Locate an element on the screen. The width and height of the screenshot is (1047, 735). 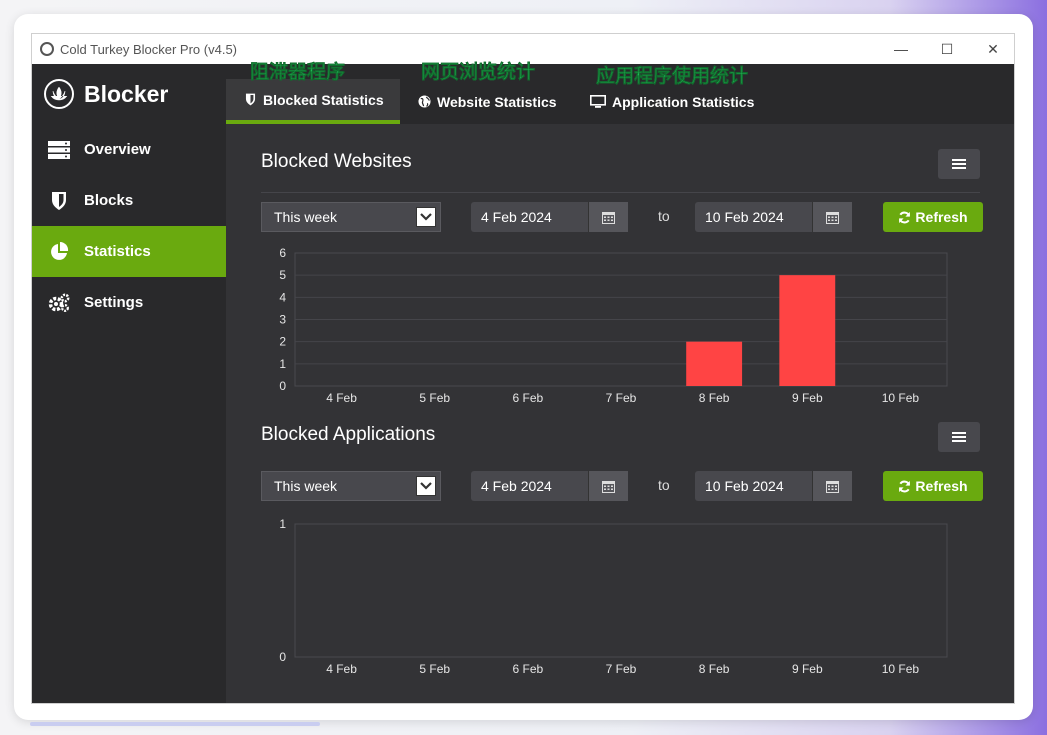
pie-chart-icon is located at coordinates (59, 252).